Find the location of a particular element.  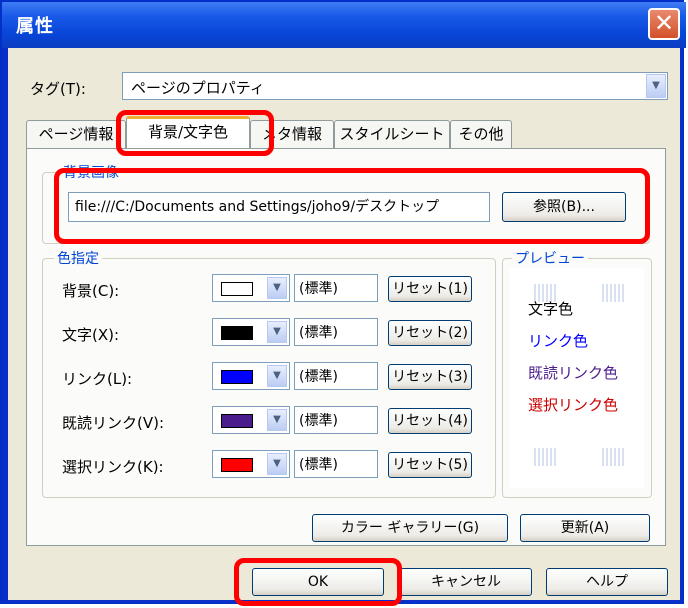

preview-area: 文字色 リンク色 既読リンク色 選択リンク色 is located at coordinates (577, 378).